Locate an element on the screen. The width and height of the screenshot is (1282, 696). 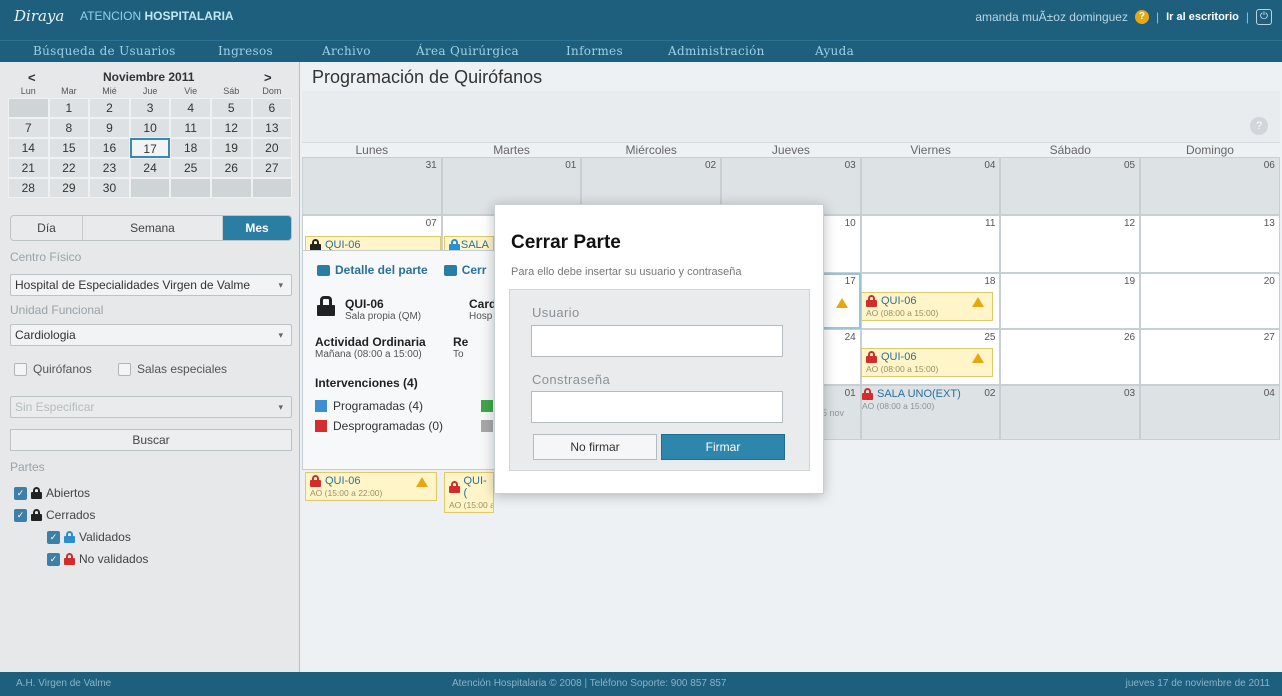
calendar-day: 10 is located at coordinates (150, 128).